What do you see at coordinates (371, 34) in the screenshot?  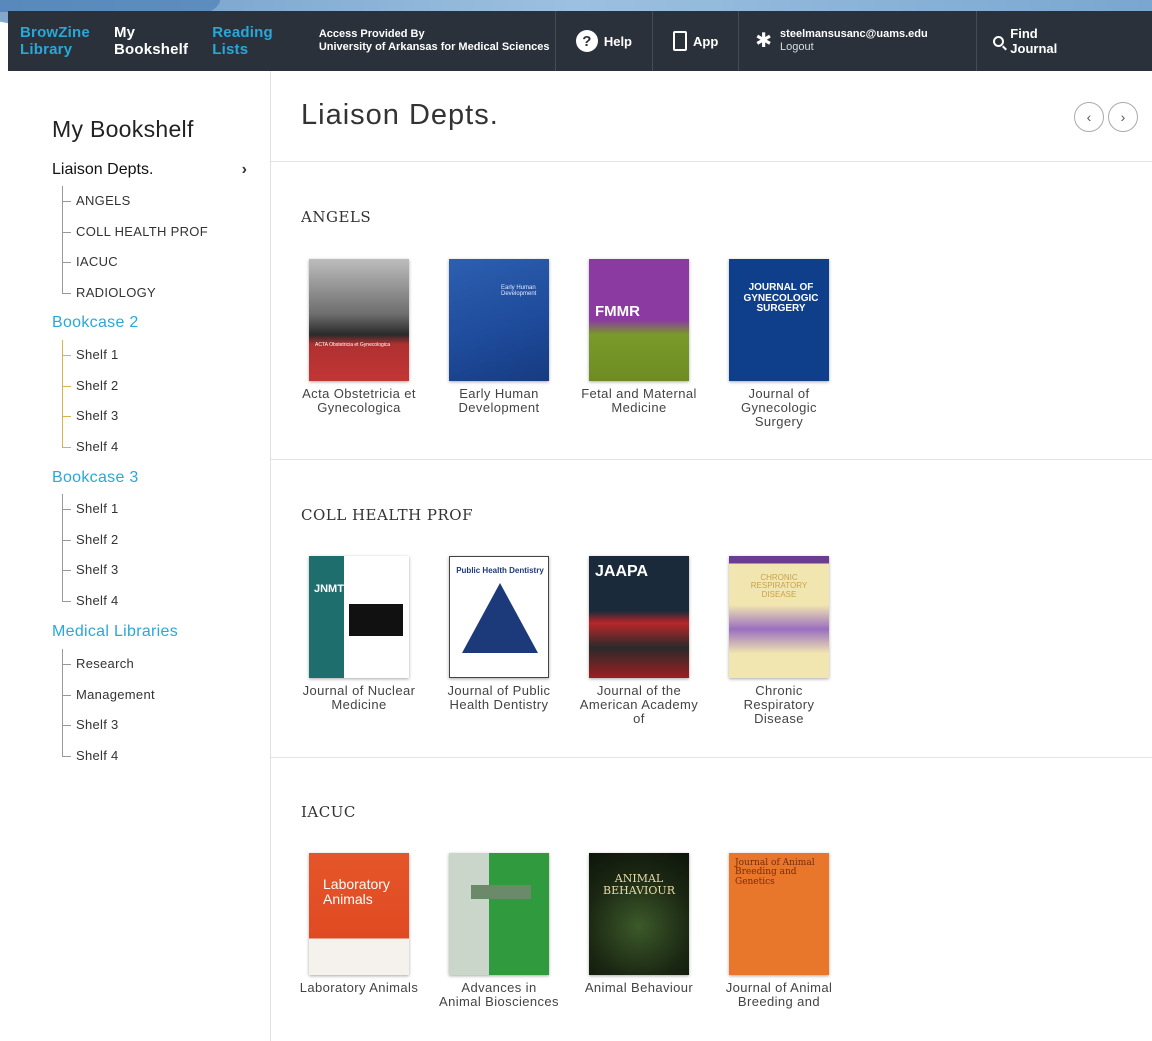 I see `access-label: Access Provided By` at bounding box center [371, 34].